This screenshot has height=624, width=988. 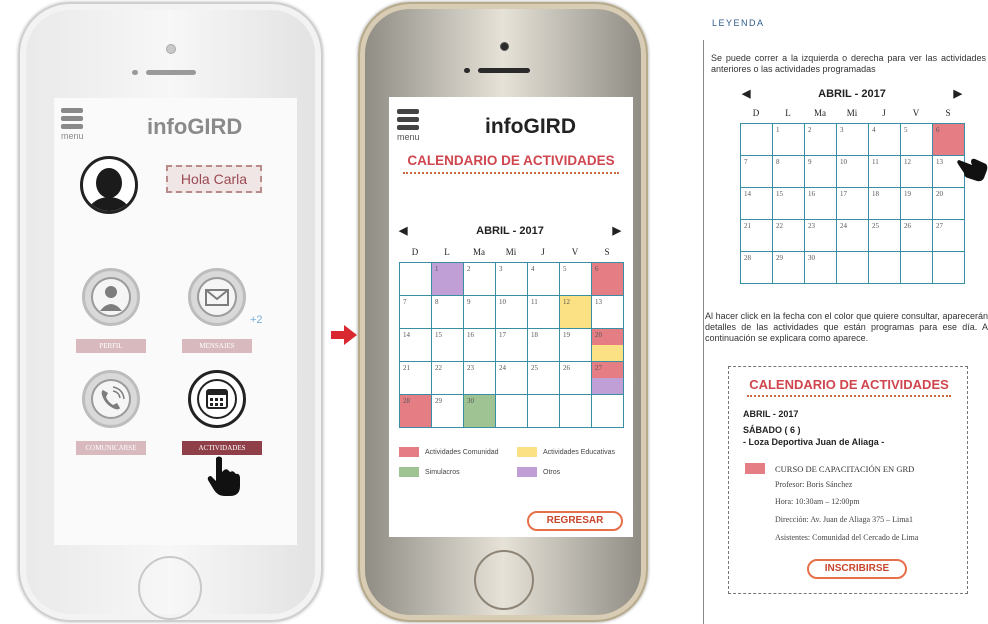 I want to click on calendar-day-13: 13, so click(x=608, y=312).